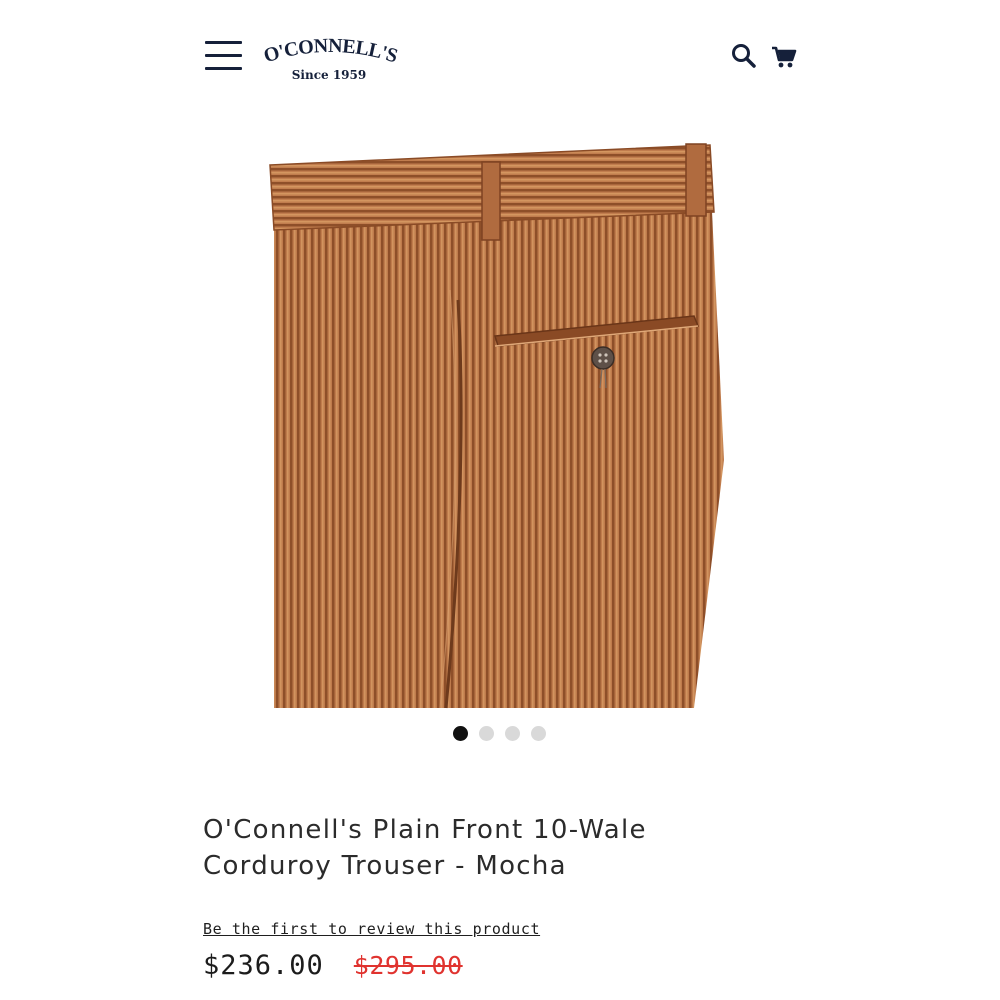 The height and width of the screenshot is (1000, 1000). Describe the element at coordinates (333, 970) in the screenshot. I see `price-row: $236.00 $295.00` at that location.